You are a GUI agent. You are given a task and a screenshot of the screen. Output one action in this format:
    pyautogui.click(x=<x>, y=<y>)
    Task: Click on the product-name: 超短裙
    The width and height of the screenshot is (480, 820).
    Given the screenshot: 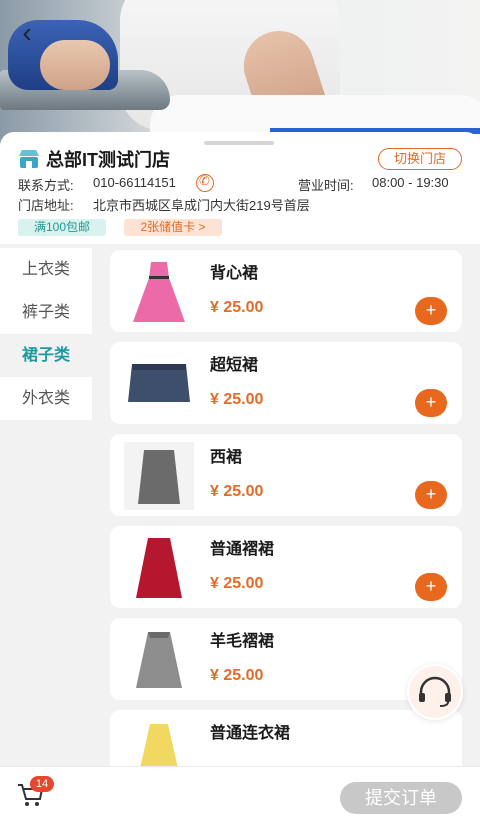 What is the action you would take?
    pyautogui.click(x=234, y=365)
    